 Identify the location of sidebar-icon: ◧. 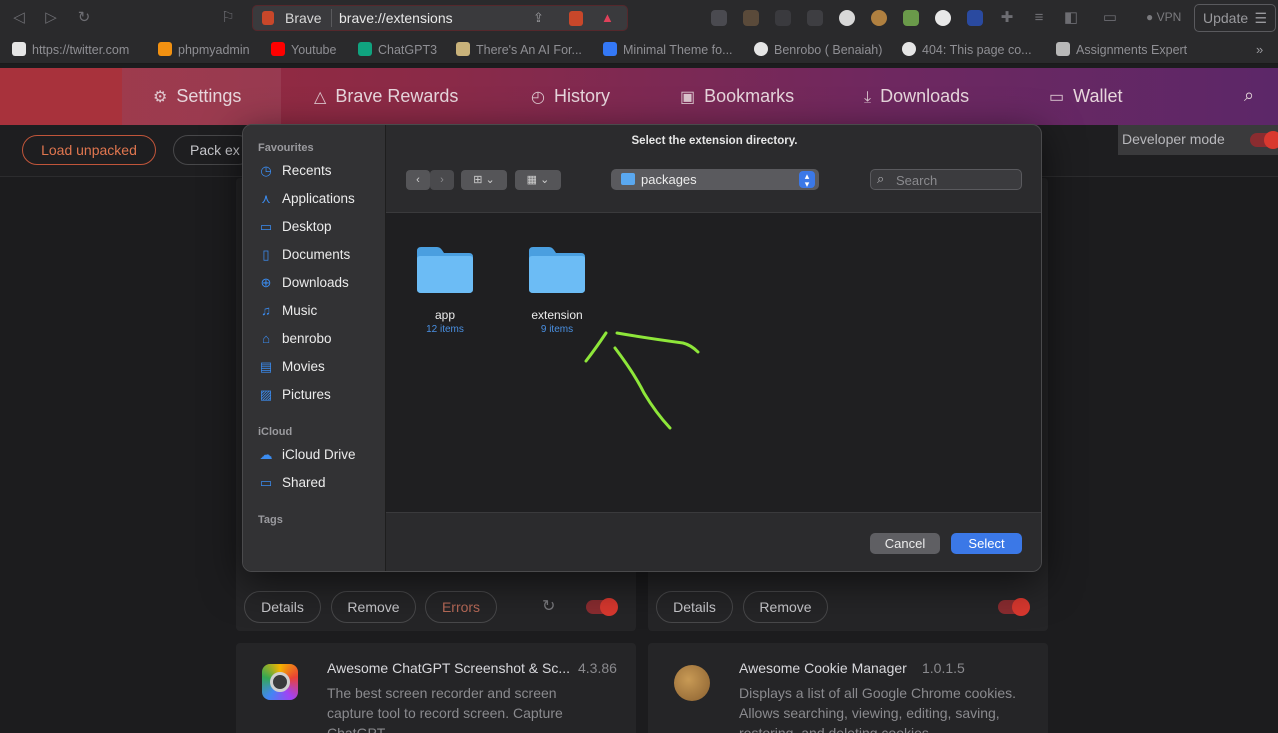
(1071, 18).